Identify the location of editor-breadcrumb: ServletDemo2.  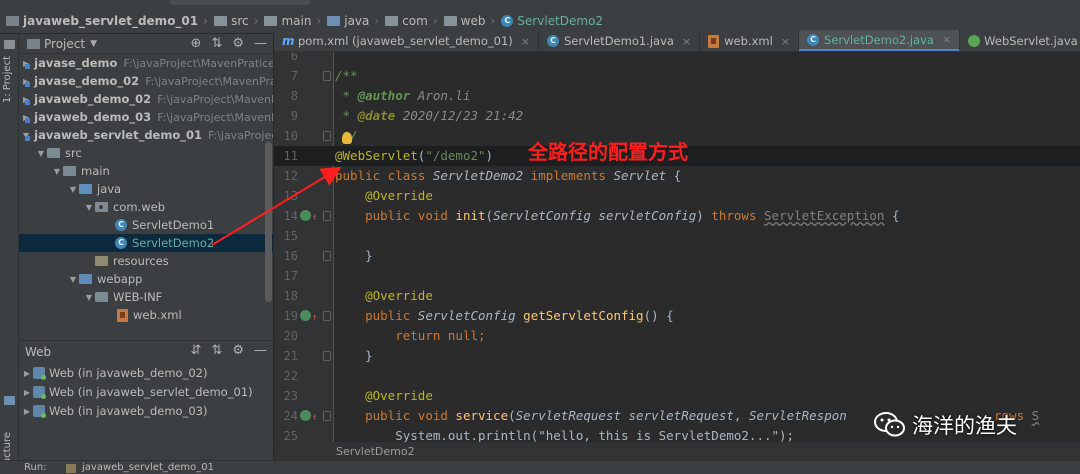
(677, 451).